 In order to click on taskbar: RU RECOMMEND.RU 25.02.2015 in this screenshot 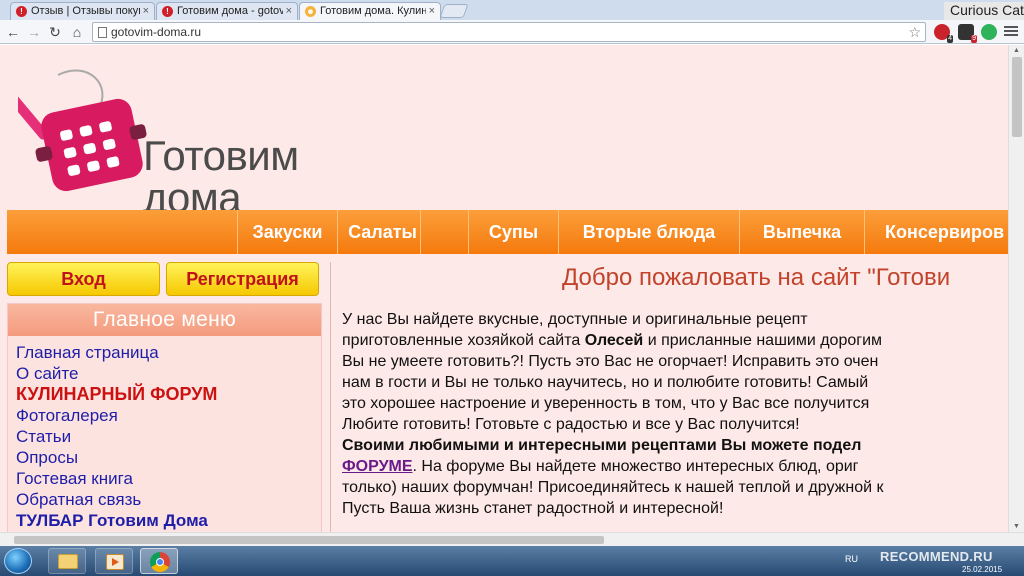, I will do `click(512, 561)`.